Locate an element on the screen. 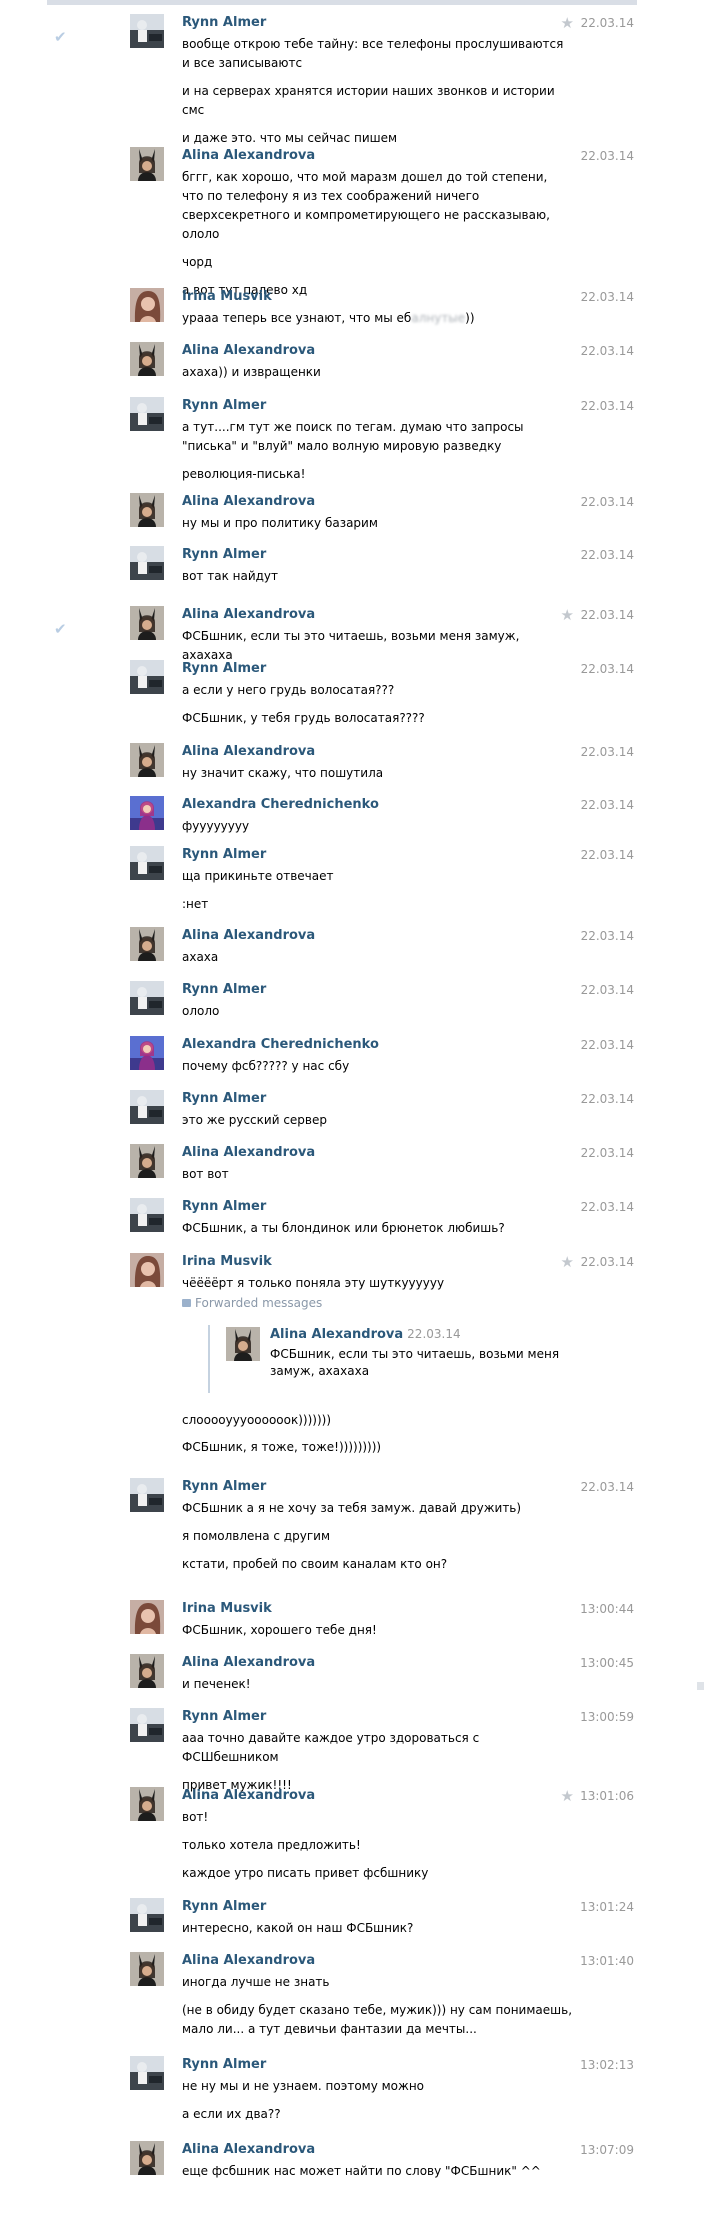 The height and width of the screenshot is (2231, 704). forwarded-author: Alina Alexandrova 22.03.14 is located at coordinates (365, 1334).